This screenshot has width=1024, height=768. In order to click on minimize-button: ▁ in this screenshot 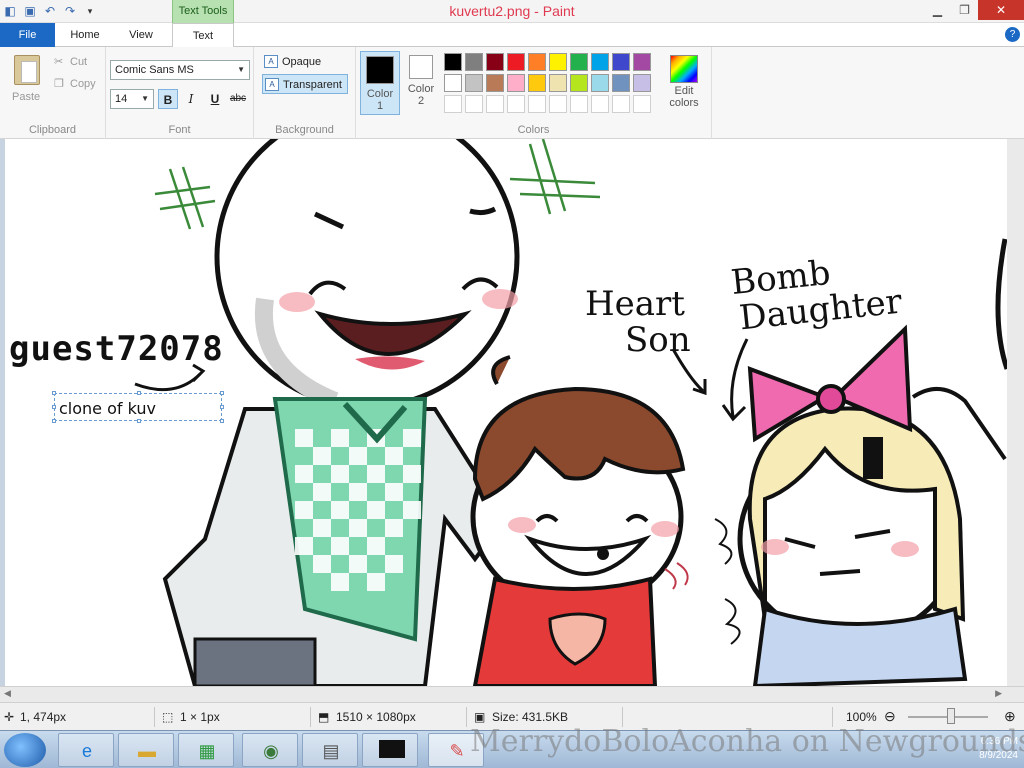, I will do `click(937, 10)`.